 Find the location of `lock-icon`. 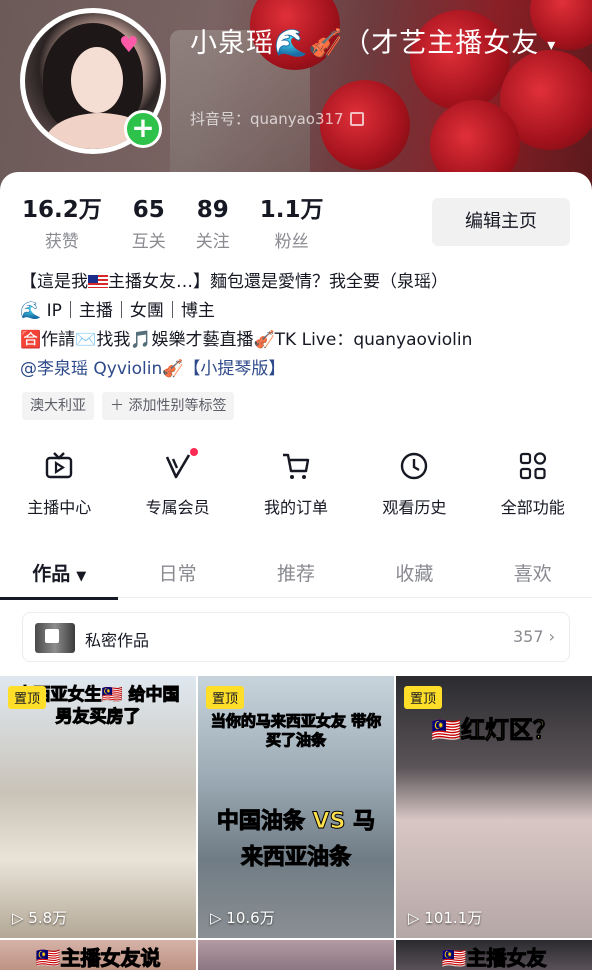

lock-icon is located at coordinates (52, 636).